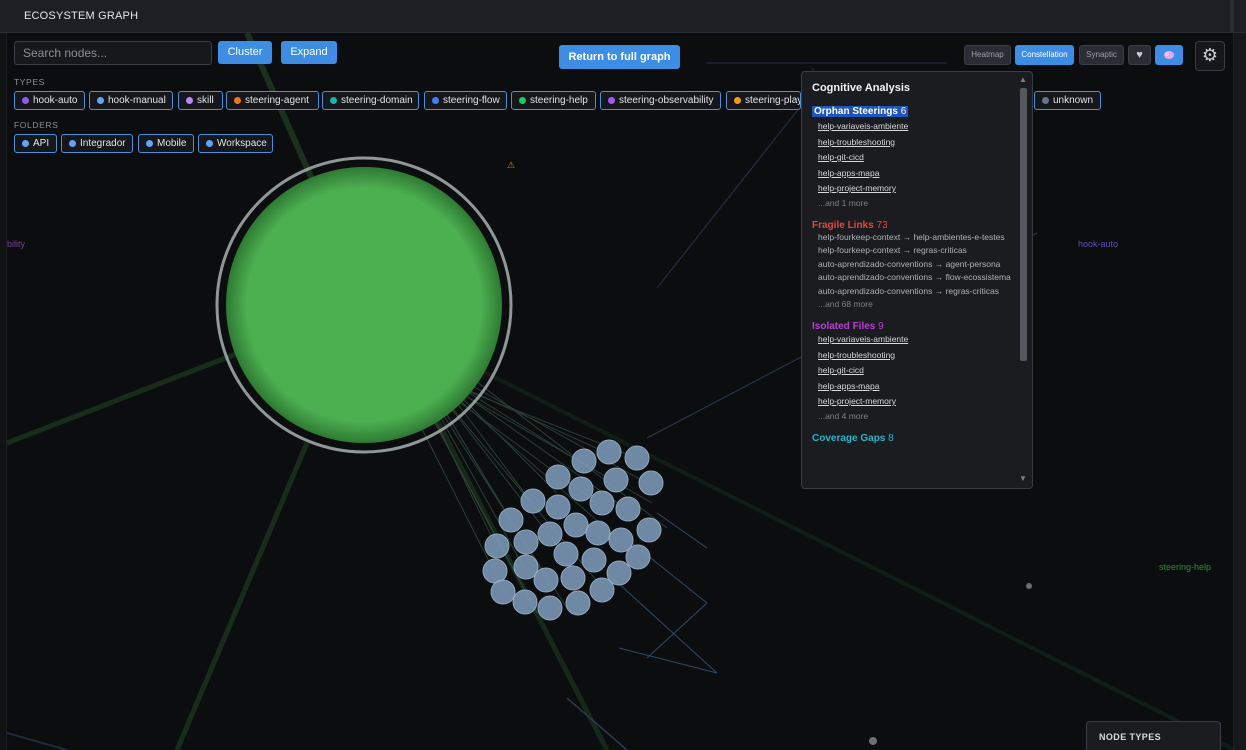 The image size is (1246, 750). What do you see at coordinates (1073, 100) in the screenshot?
I see `chip-label: unknown` at bounding box center [1073, 100].